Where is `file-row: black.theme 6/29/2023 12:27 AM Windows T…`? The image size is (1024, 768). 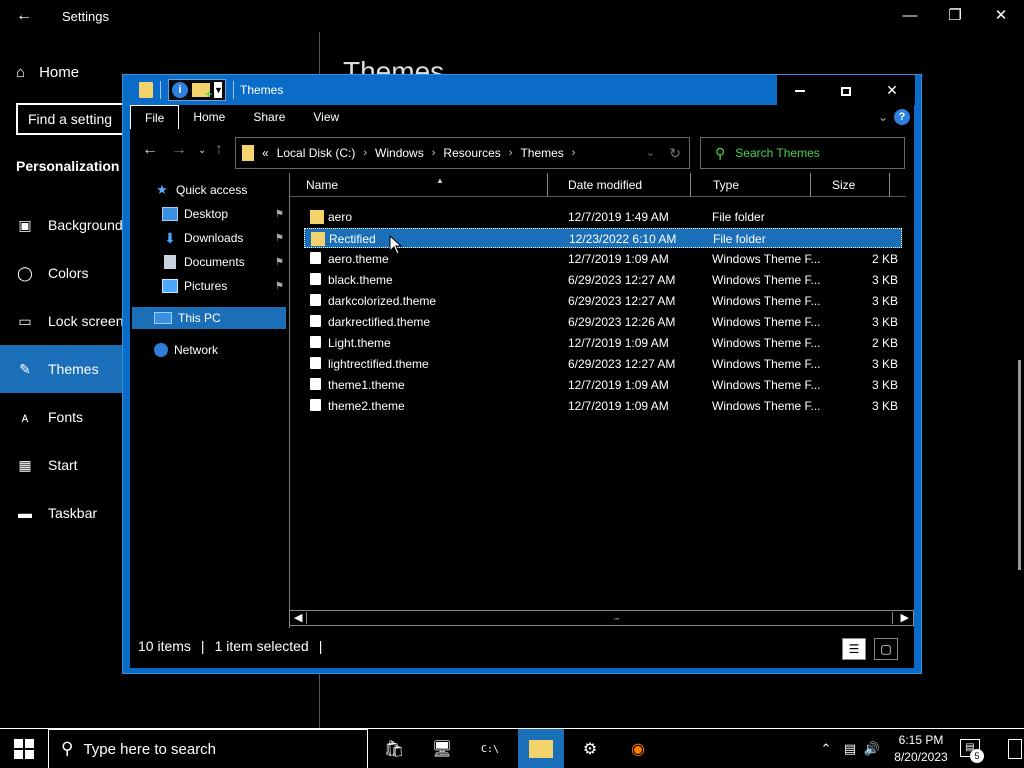
file-row: black.theme 6/29/2023 12:27 AM Windows T… is located at coordinates (603, 280).